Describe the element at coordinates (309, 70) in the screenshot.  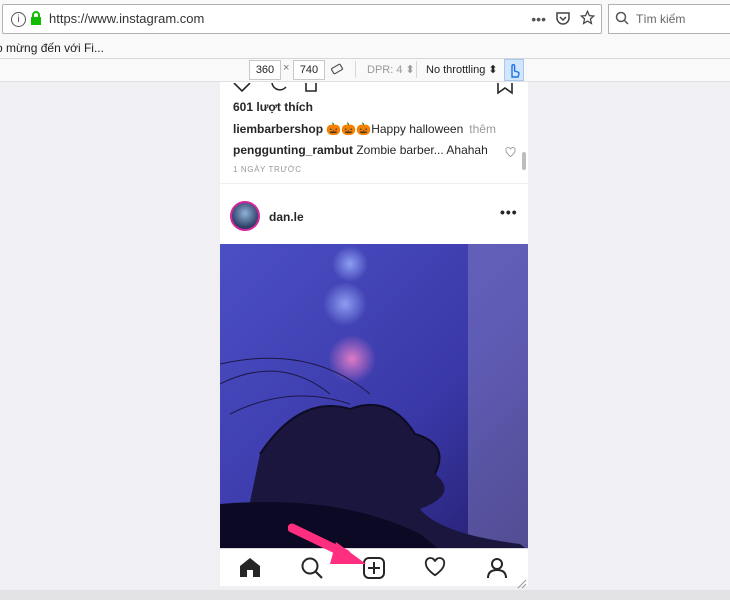
I see `viewport-height-input: 740` at that location.